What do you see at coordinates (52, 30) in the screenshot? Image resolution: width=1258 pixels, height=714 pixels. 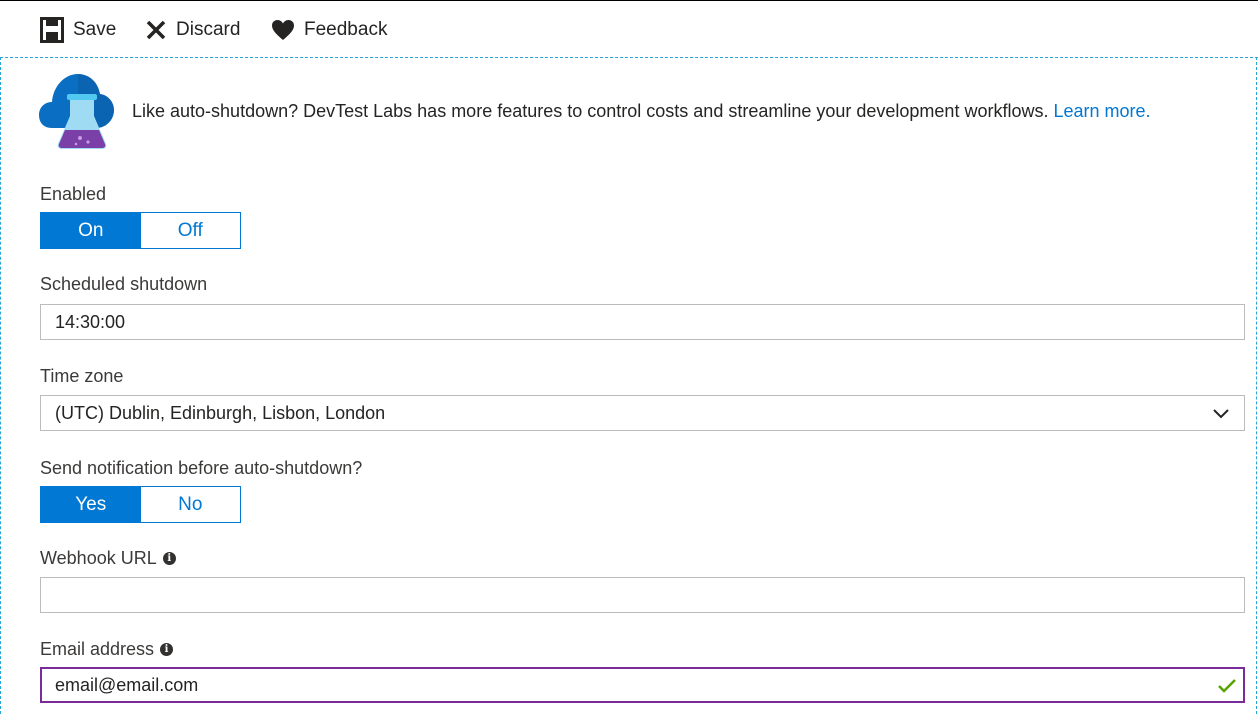 I see `save-icon` at bounding box center [52, 30].